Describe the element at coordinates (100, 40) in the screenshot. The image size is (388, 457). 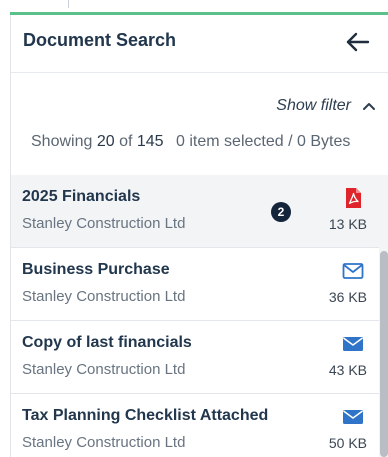
I see `panel-title: Document Search` at that location.